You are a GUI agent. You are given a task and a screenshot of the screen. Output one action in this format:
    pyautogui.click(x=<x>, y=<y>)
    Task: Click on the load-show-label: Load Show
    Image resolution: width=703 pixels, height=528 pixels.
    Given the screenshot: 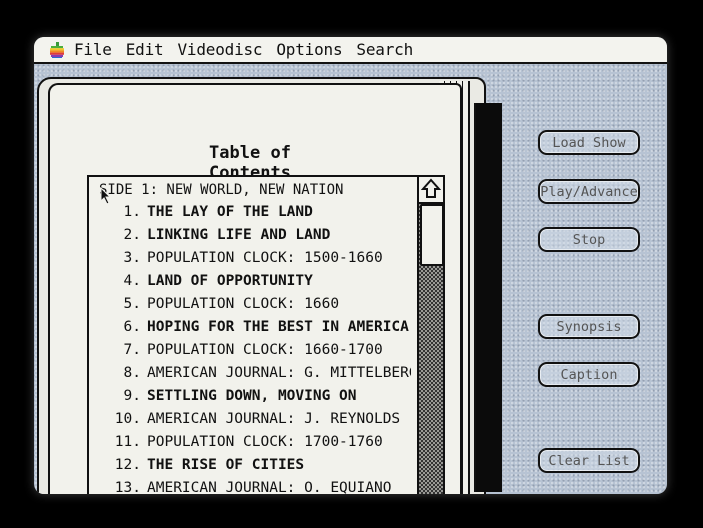 What is the action you would take?
    pyautogui.click(x=589, y=143)
    